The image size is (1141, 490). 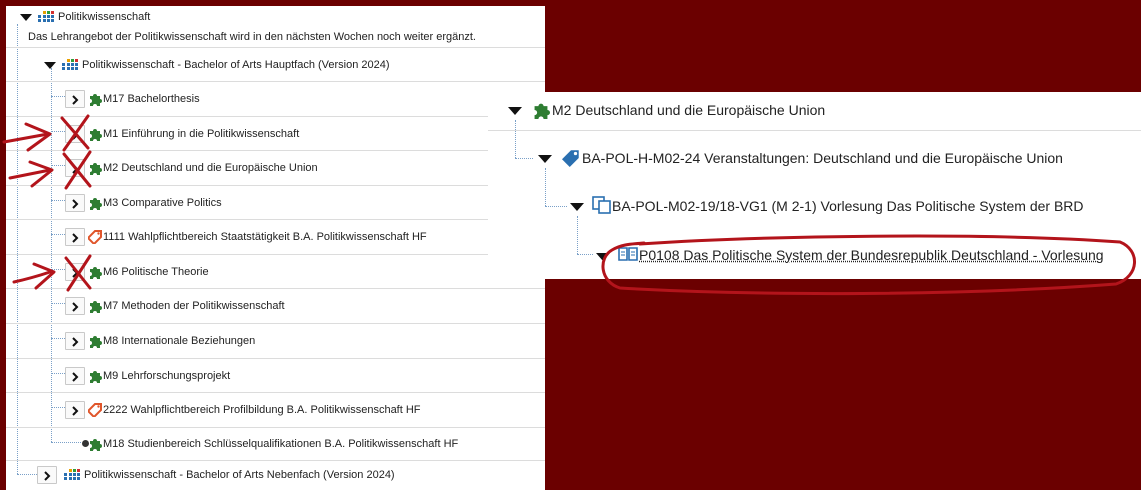 I want to click on module-label: M3 Comparative Politics, so click(x=162, y=203).